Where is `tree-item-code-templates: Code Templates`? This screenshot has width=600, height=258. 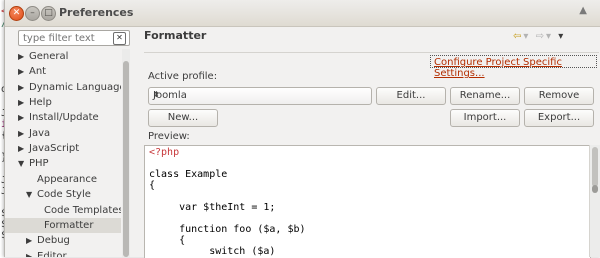 tree-item-code-templates: Code Templates is located at coordinates (63, 210).